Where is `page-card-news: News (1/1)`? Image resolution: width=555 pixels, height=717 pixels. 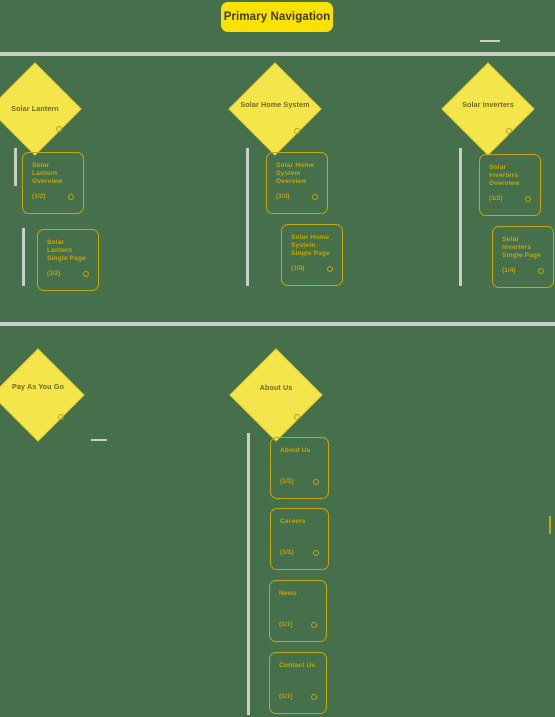 page-card-news: News (1/1) is located at coordinates (298, 611).